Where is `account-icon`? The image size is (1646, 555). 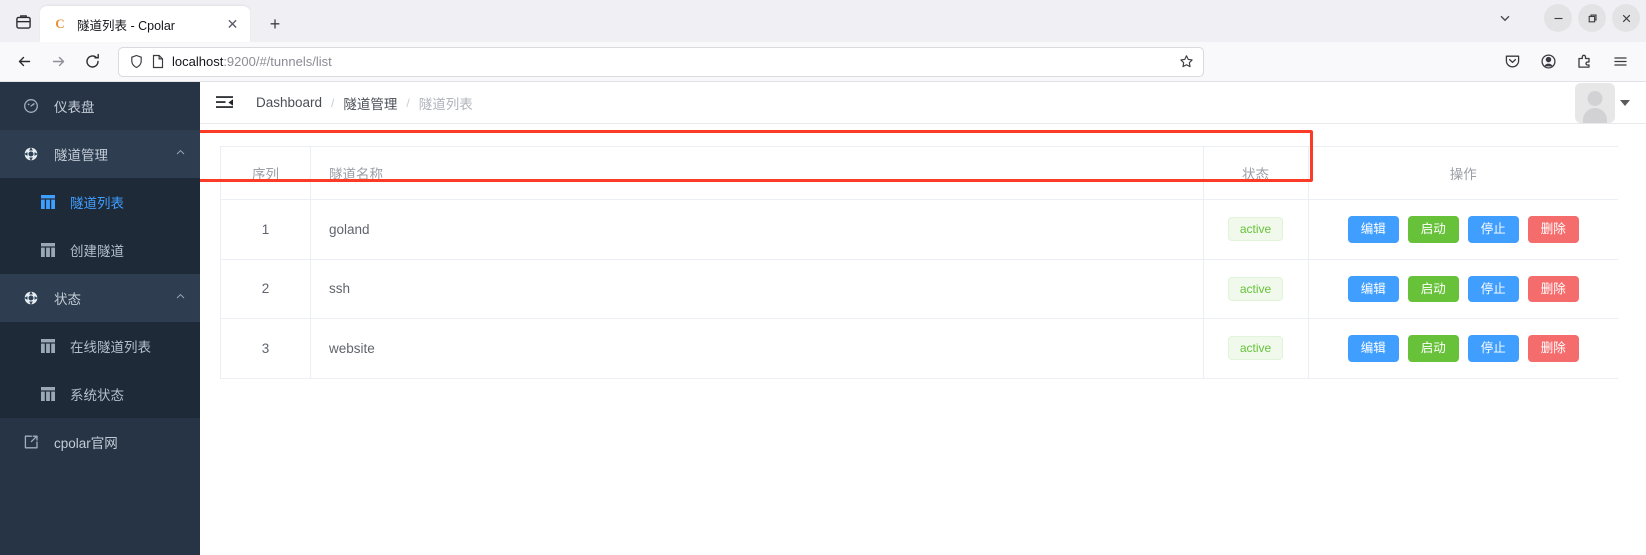
account-icon is located at coordinates (1548, 62).